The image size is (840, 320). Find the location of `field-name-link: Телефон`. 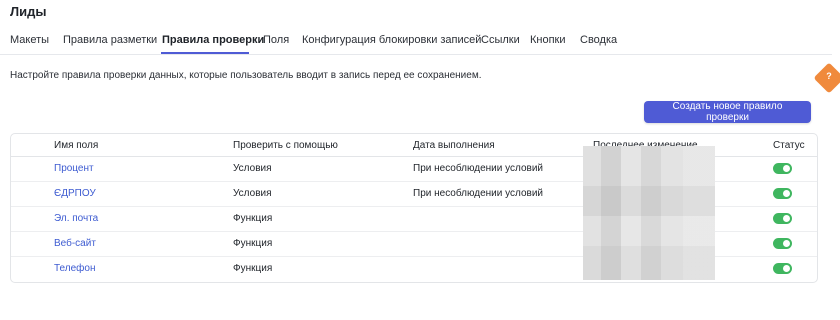

field-name-link: Телефон is located at coordinates (74, 268).